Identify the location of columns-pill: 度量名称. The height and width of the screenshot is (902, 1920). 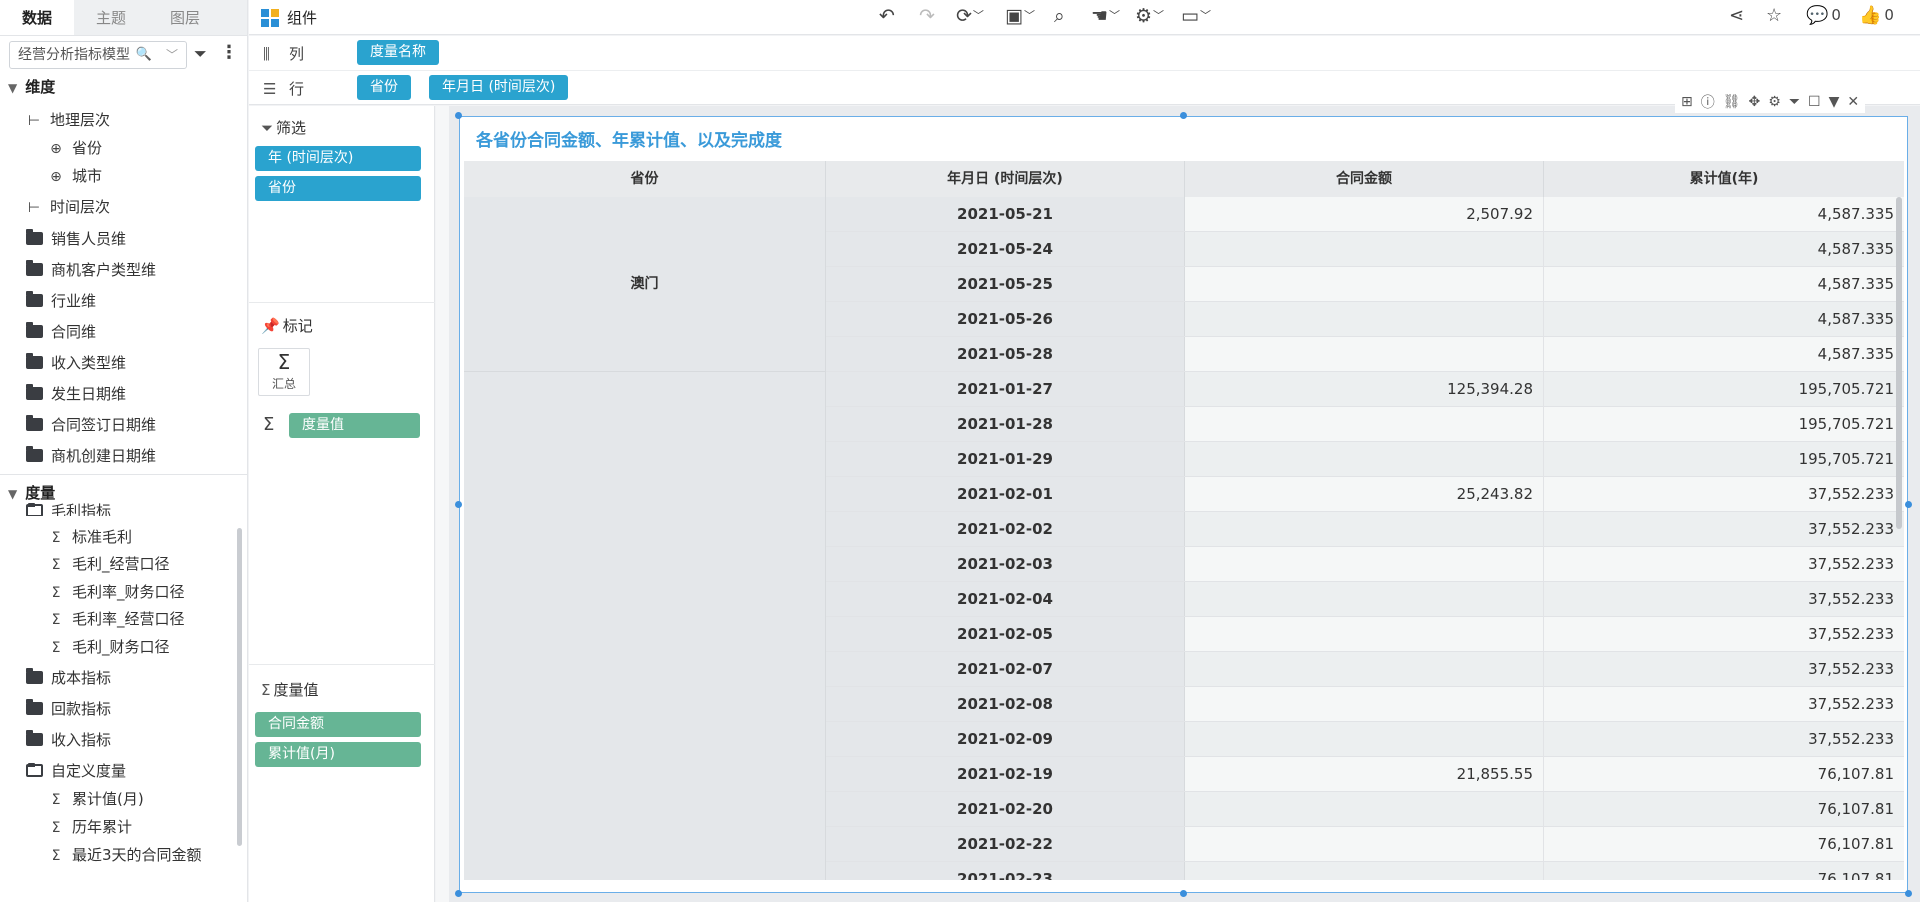
(398, 52).